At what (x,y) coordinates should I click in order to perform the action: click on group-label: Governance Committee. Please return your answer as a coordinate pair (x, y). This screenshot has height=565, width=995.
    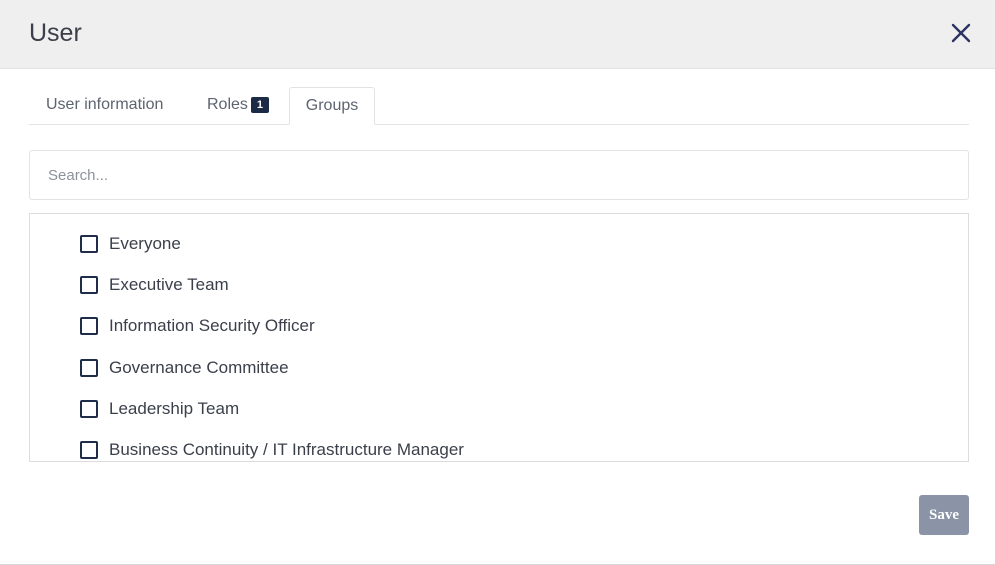
    Looking at the image, I should click on (199, 367).